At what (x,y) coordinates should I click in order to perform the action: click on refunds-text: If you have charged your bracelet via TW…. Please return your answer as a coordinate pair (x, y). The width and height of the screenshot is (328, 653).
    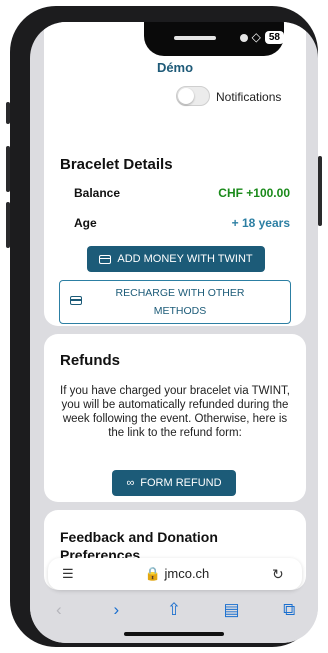
    Looking at the image, I should click on (175, 412).